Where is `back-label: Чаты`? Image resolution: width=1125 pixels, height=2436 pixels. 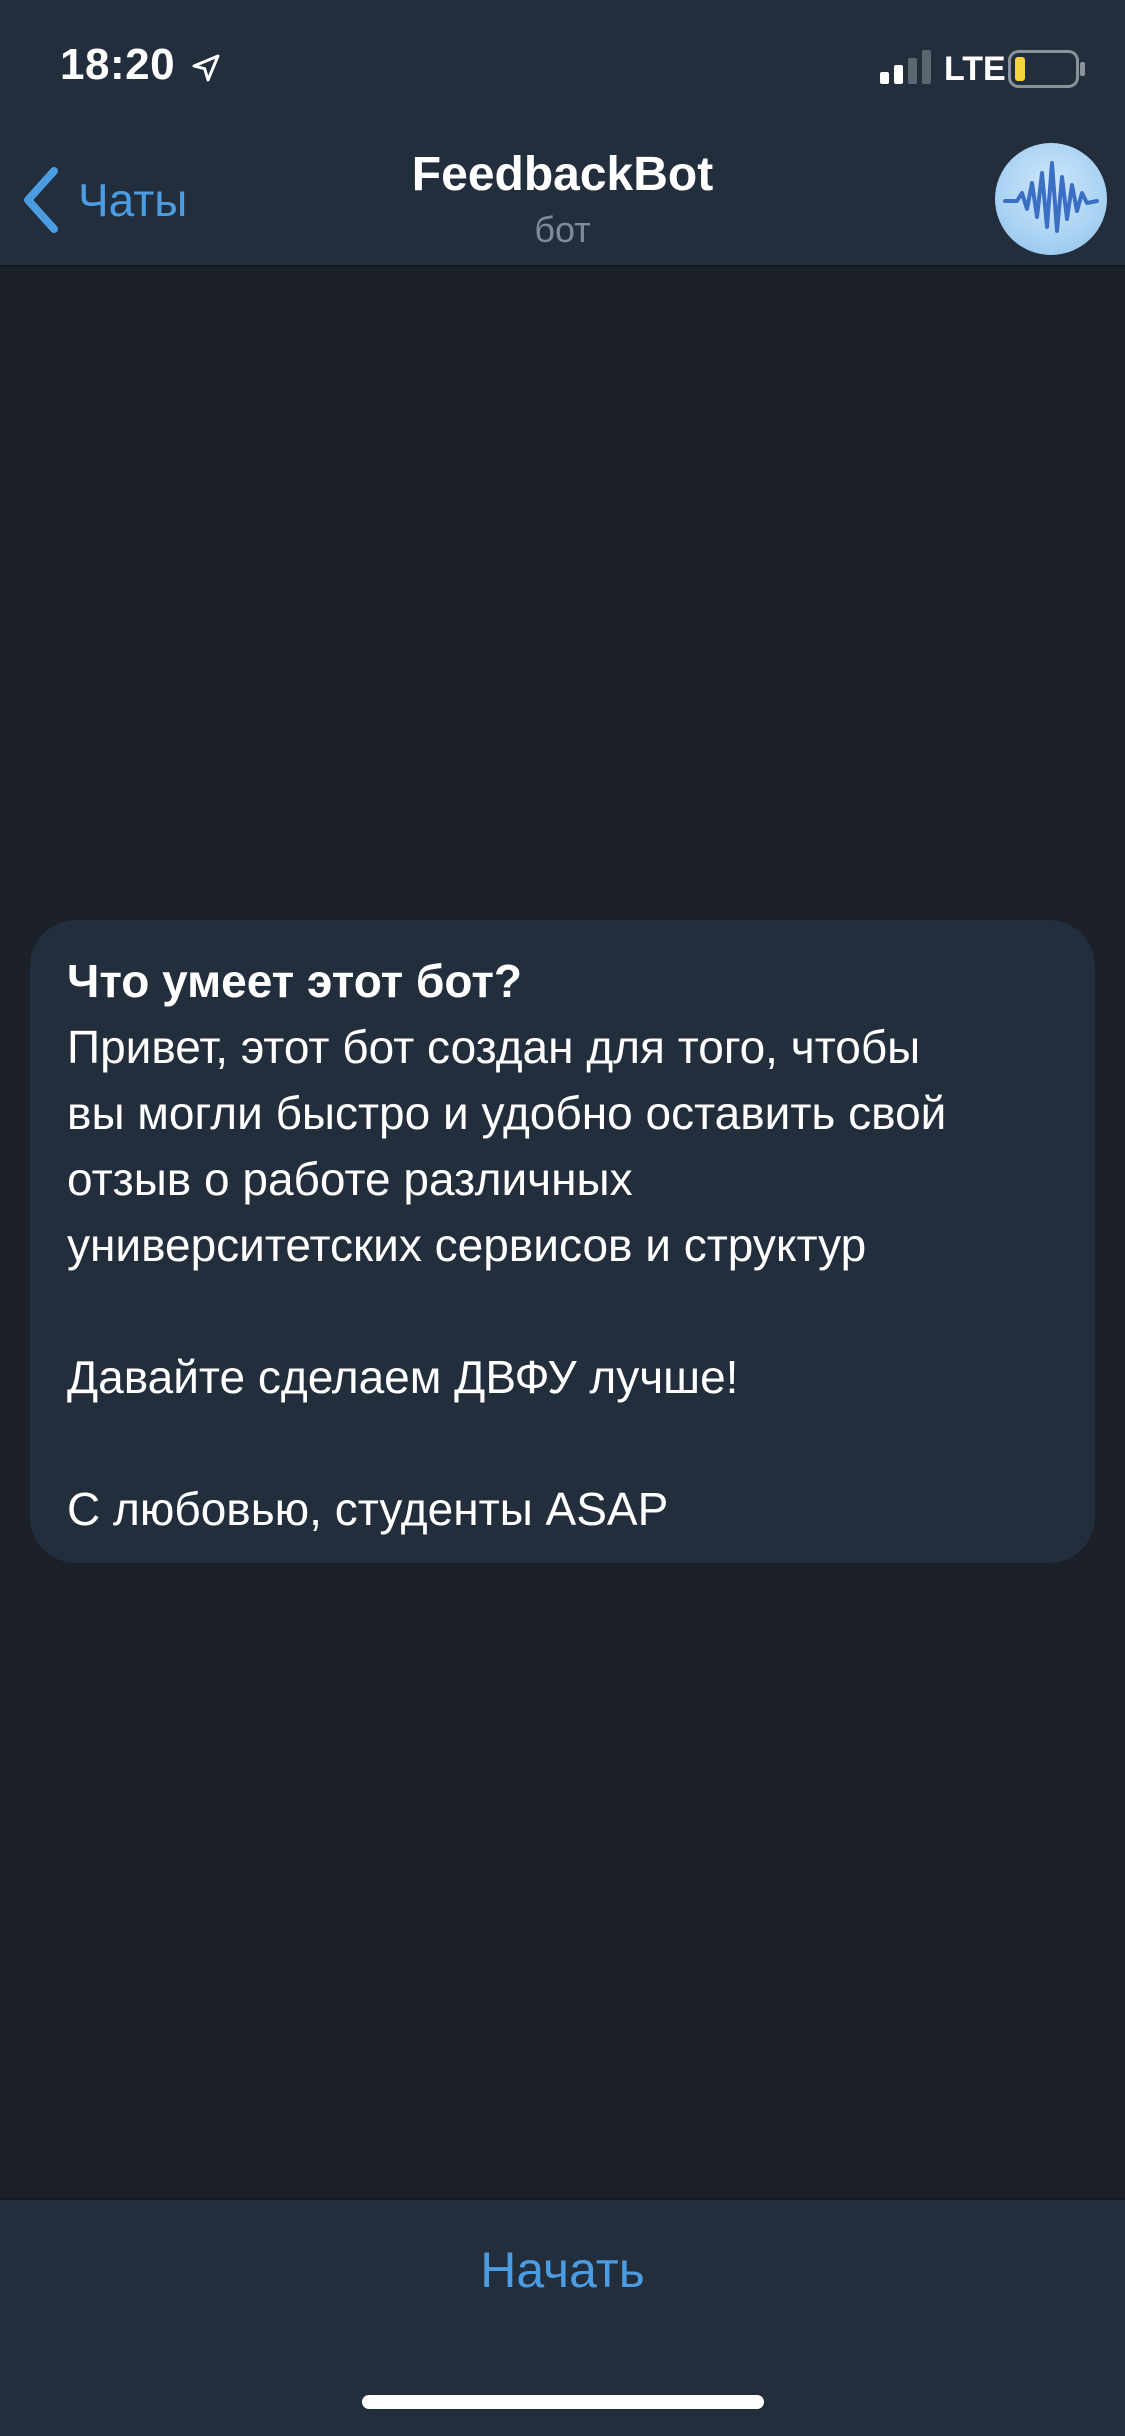 back-label: Чаты is located at coordinates (133, 200).